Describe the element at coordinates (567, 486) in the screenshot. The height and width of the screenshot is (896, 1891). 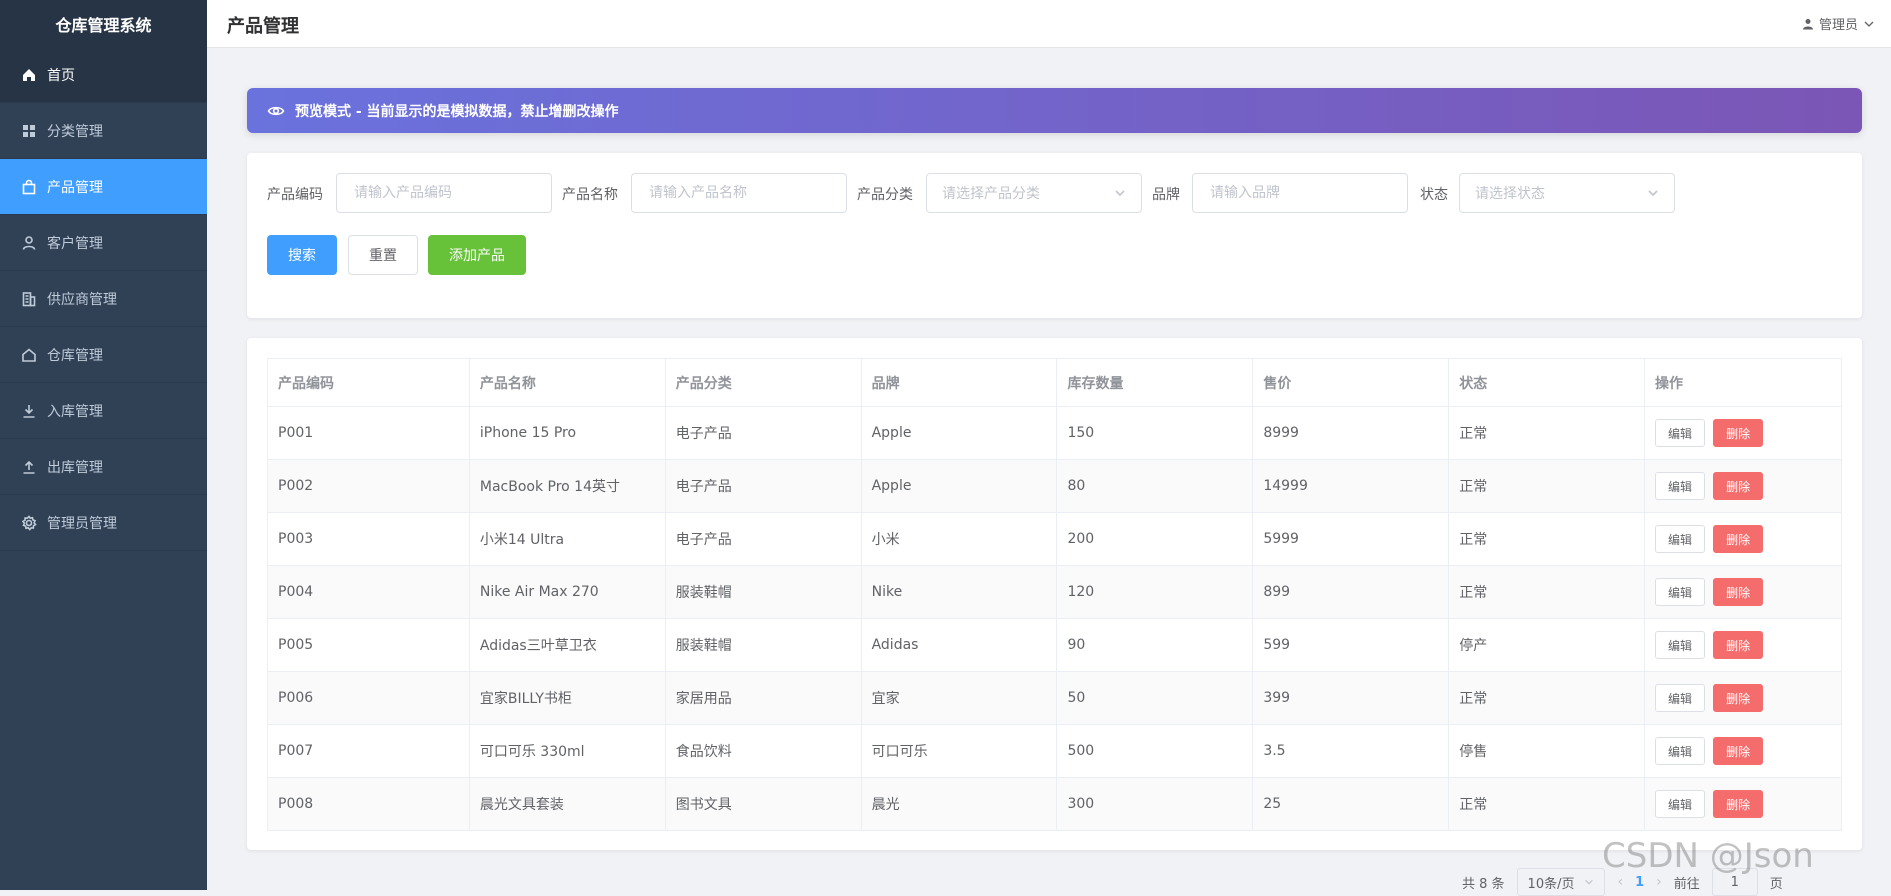
I see `cell-name: MacBook Pro 14英寸` at that location.